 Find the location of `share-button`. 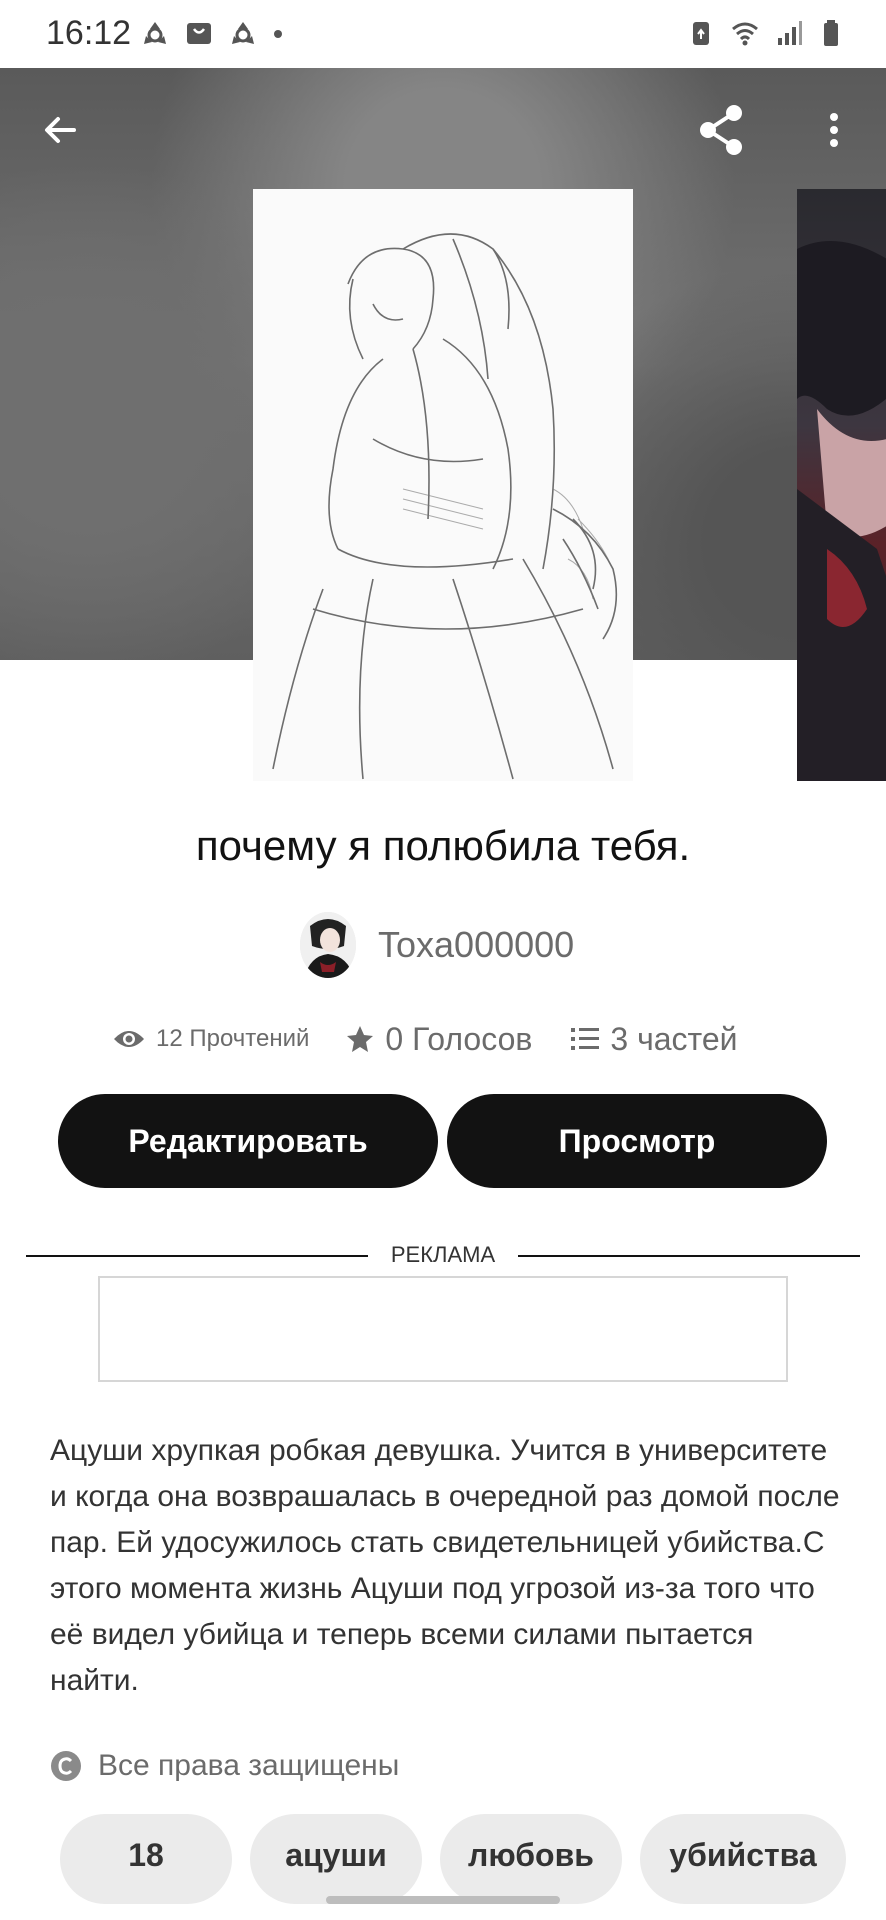

share-button is located at coordinates (722, 130).